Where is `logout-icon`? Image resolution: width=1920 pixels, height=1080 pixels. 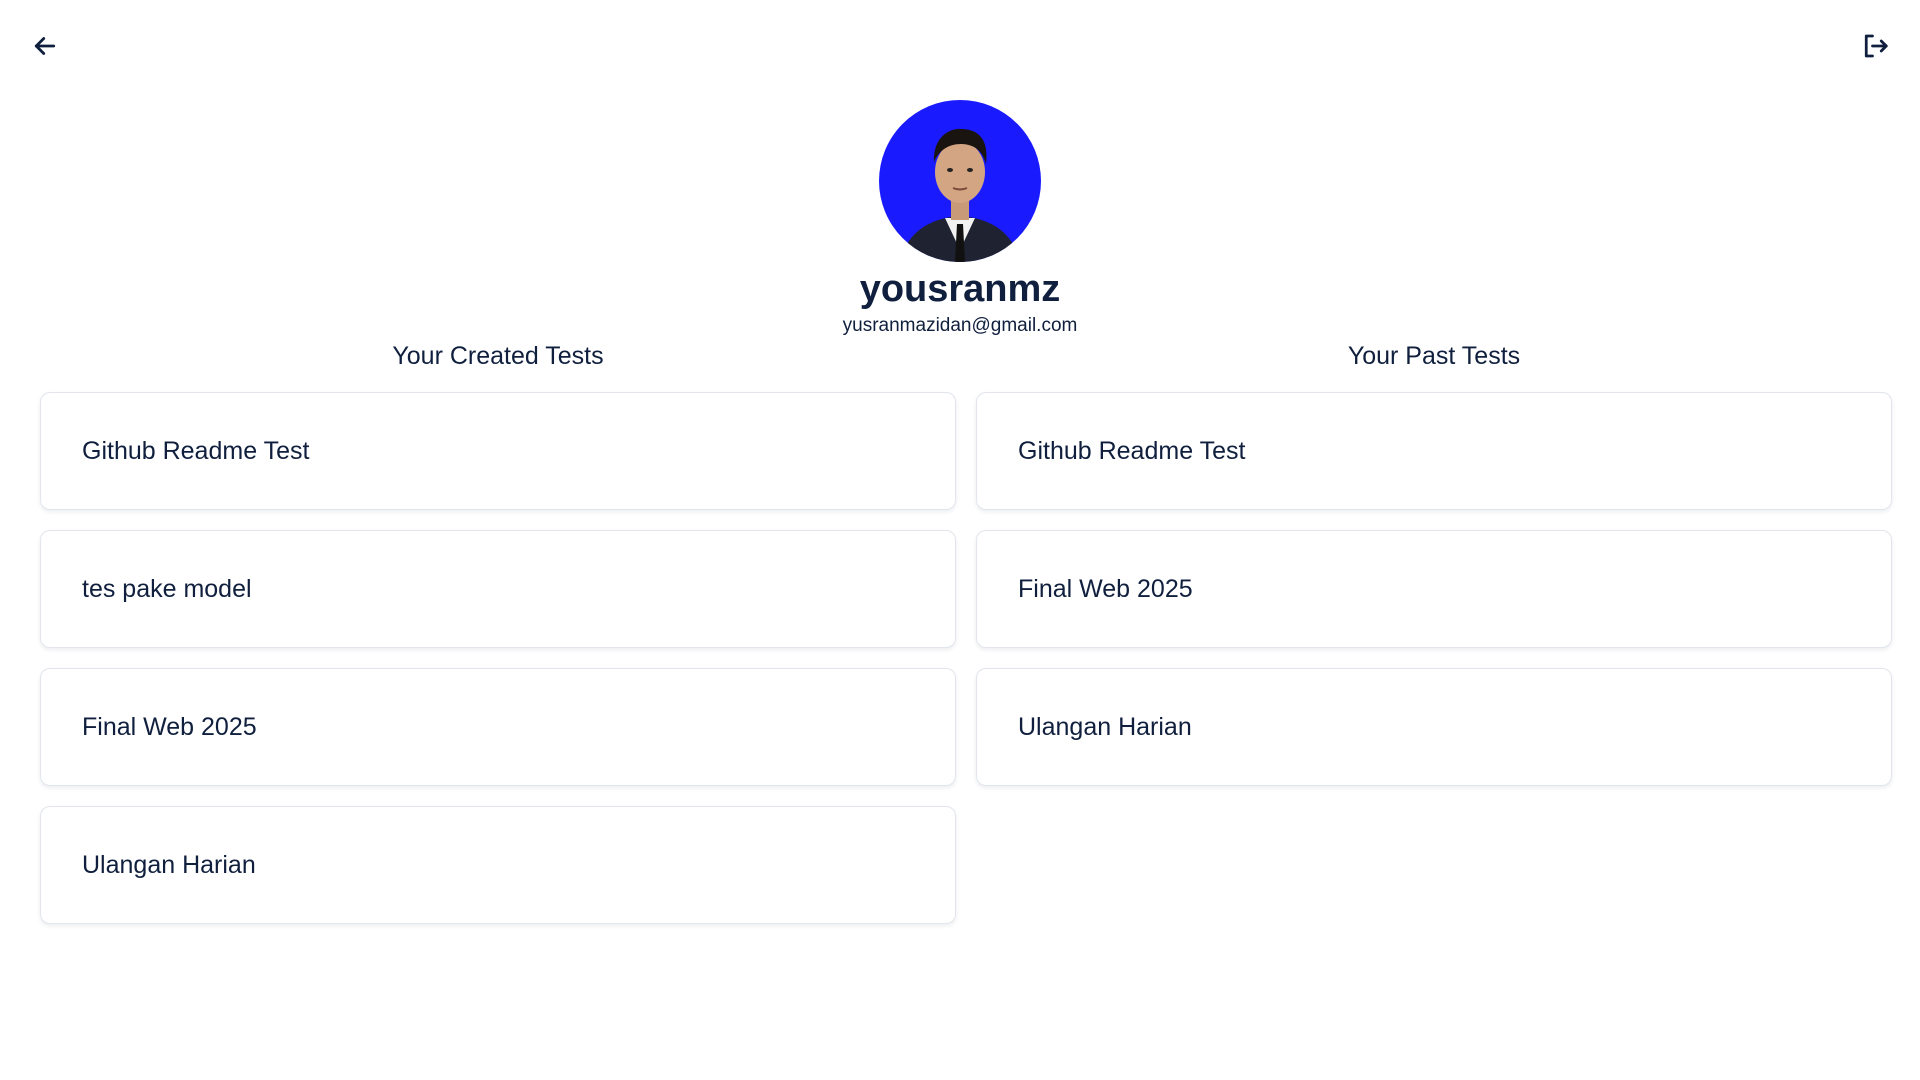 logout-icon is located at coordinates (1876, 46).